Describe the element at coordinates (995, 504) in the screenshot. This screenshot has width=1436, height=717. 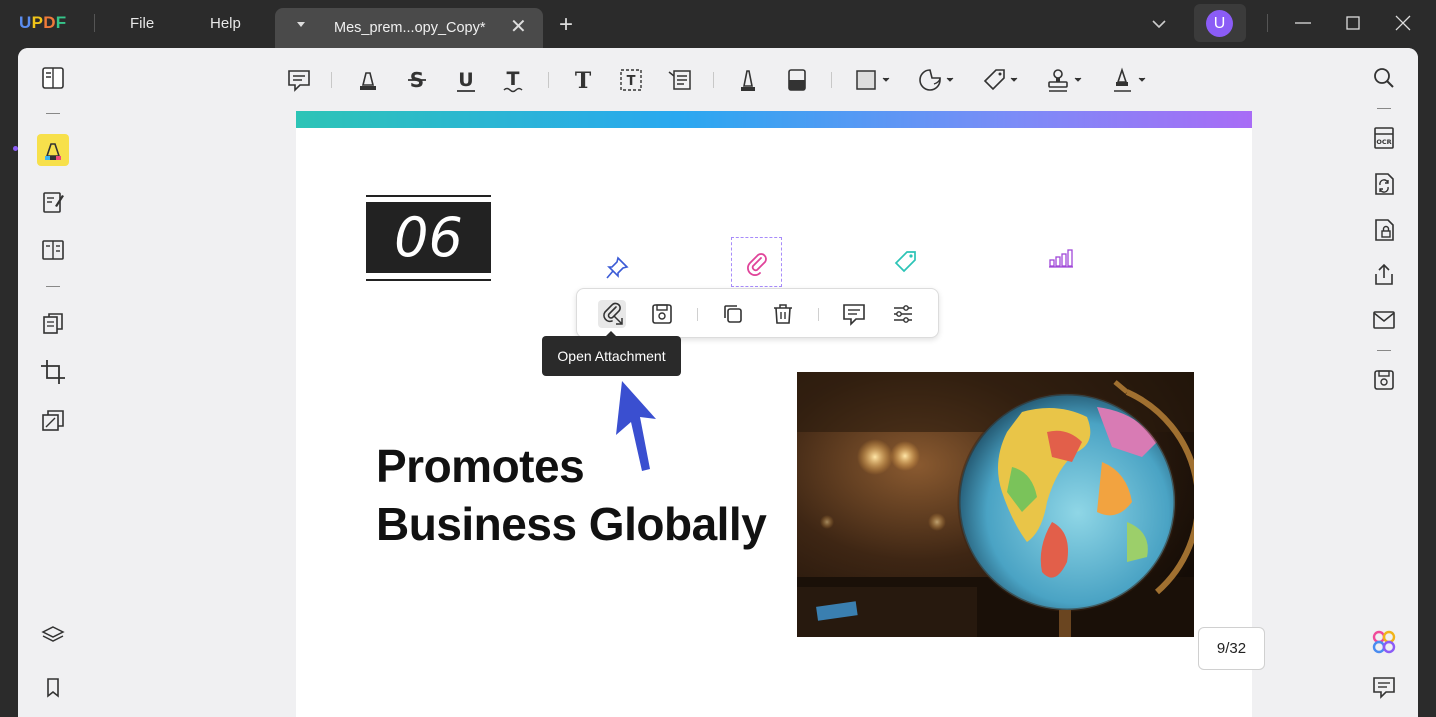
I see `globe-photo` at that location.